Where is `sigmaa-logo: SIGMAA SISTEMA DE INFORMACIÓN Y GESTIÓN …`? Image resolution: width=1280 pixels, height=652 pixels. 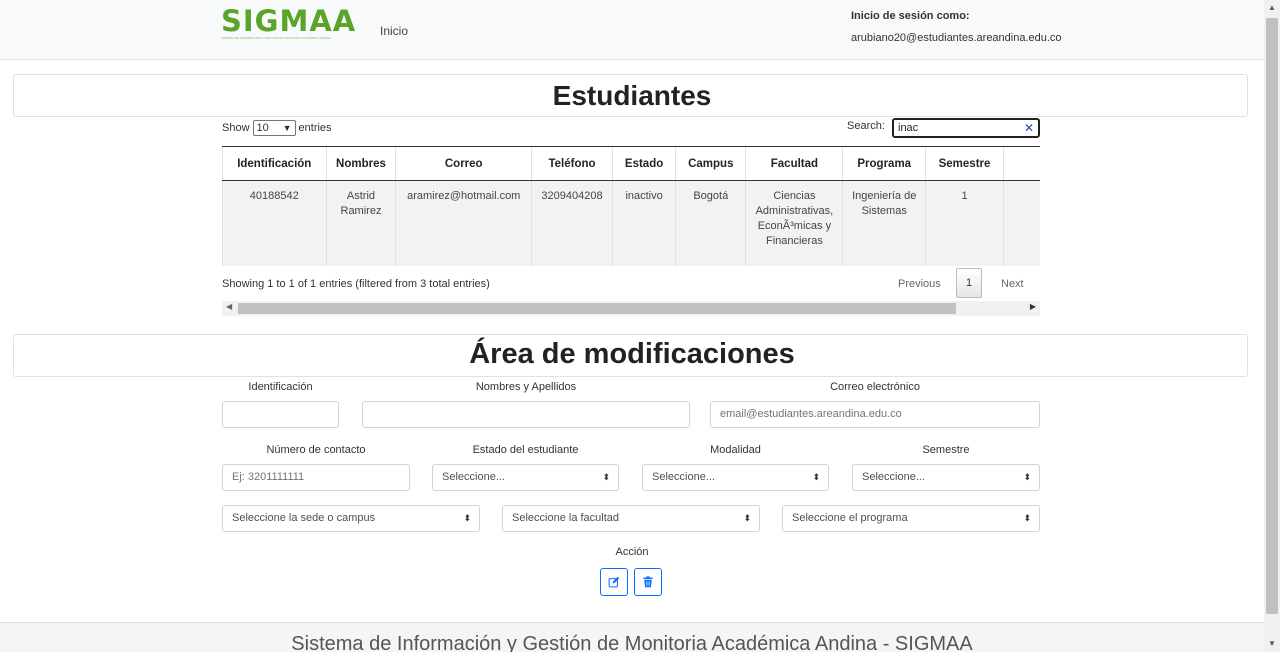
sigmaa-logo: SIGMAA SISTEMA DE INFORMACIÓN Y GESTIÓN … is located at coordinates (289, 22).